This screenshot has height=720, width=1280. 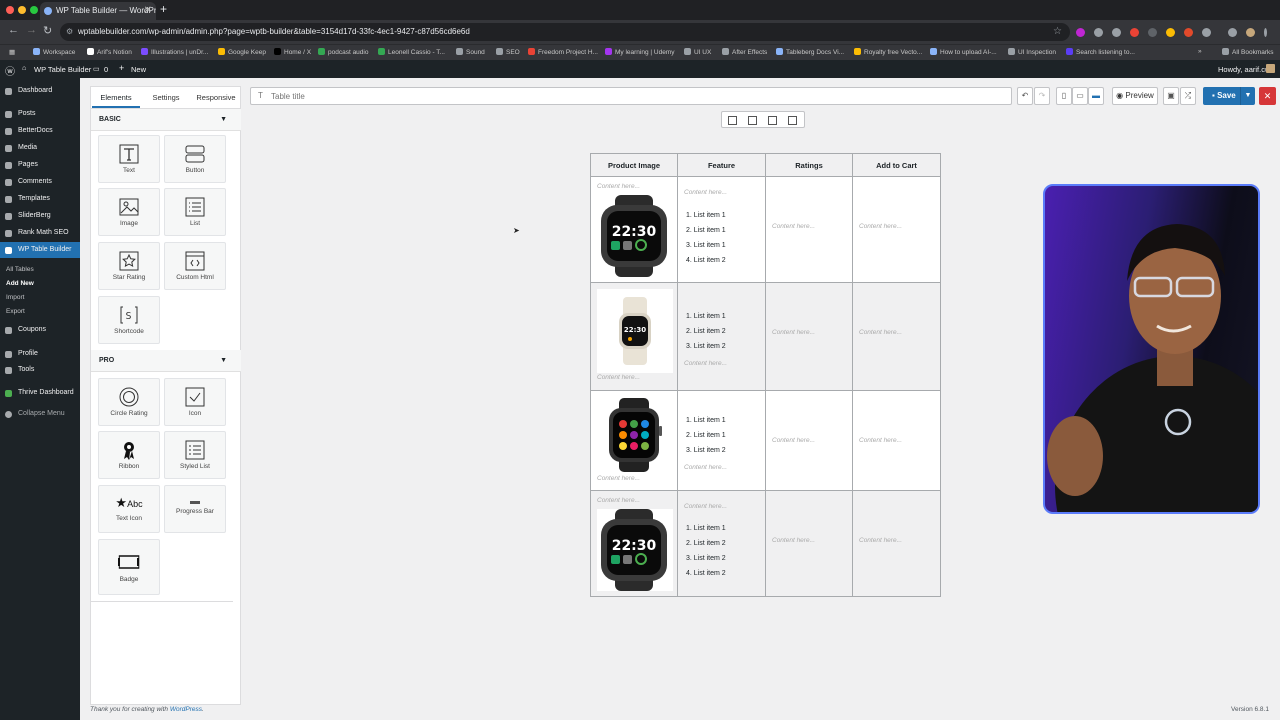 What do you see at coordinates (166, 361) in the screenshot?
I see `section-pro: PRO ▼` at bounding box center [166, 361].